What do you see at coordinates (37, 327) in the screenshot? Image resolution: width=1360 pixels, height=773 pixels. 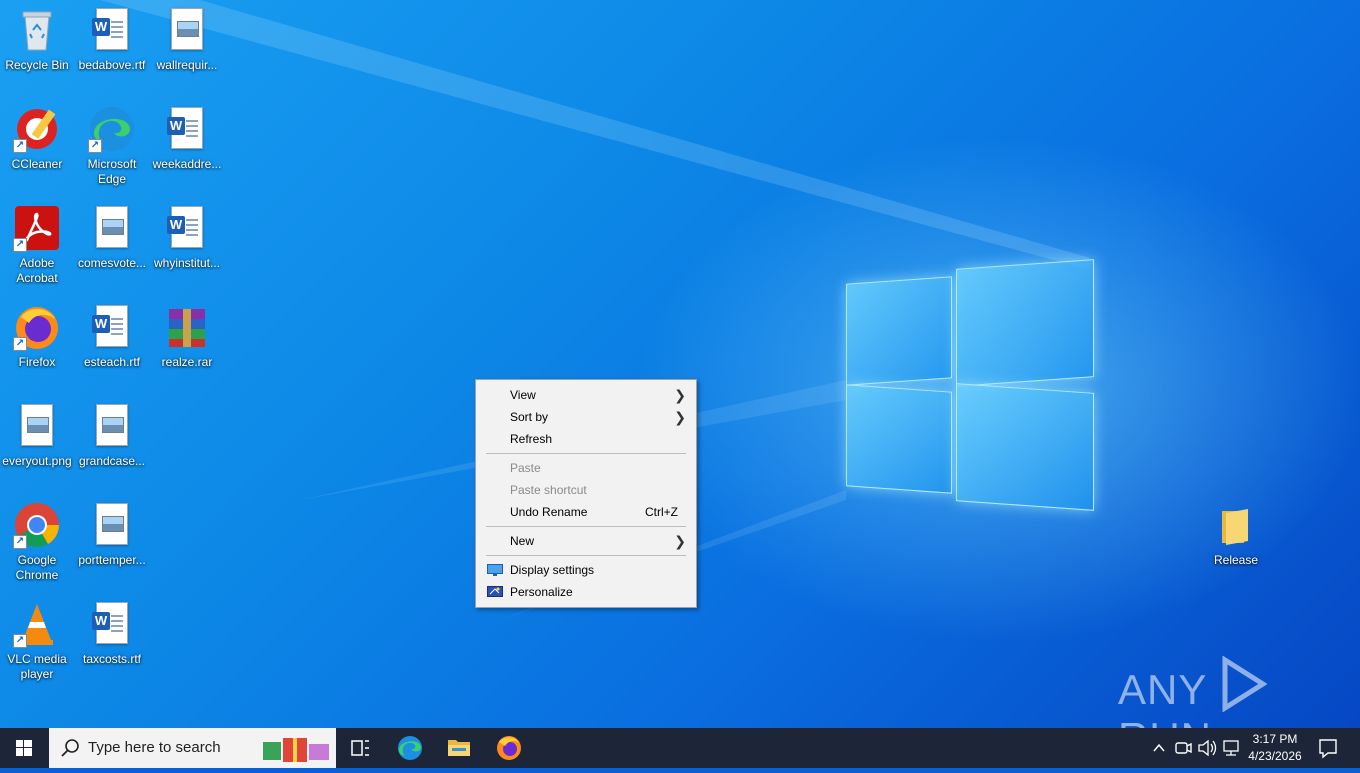 I see `firefox-icon: ↗` at bounding box center [37, 327].